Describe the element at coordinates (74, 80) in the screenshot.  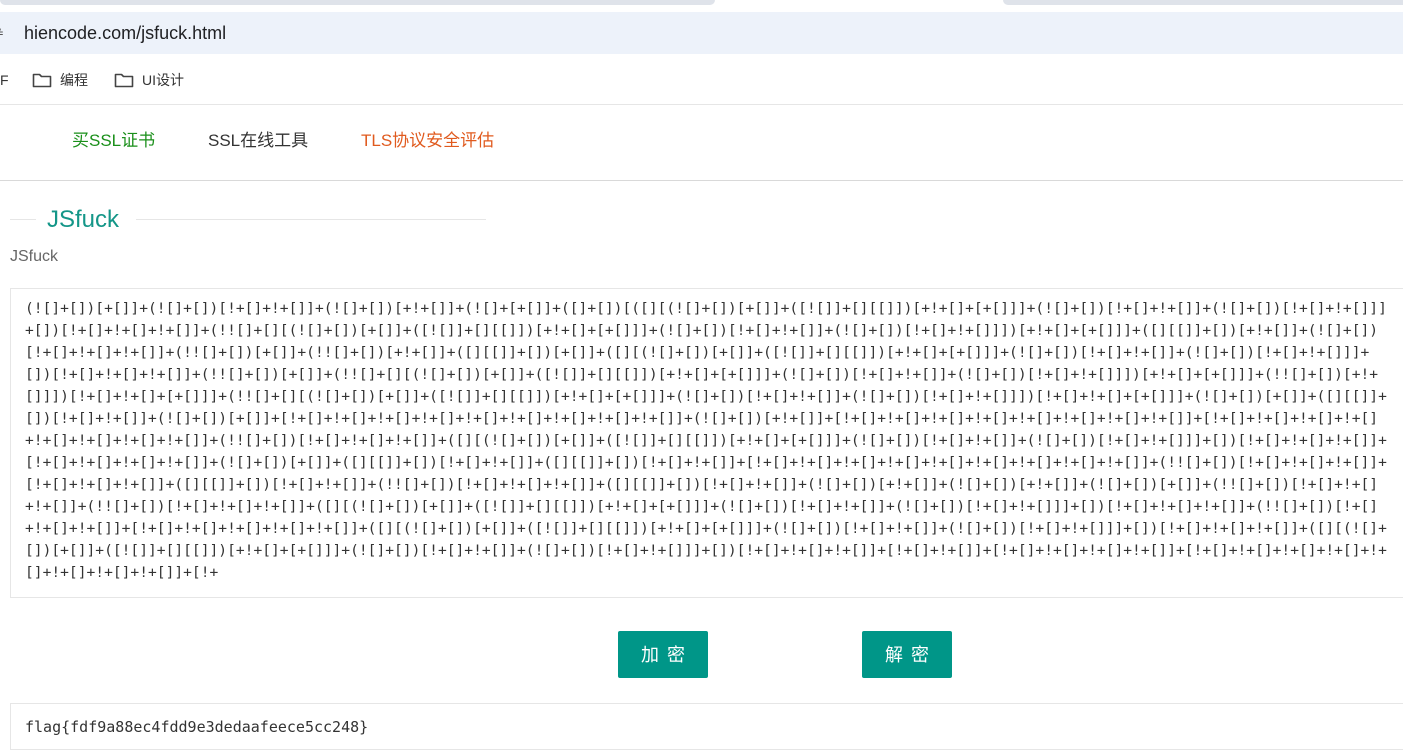
I see `bookmark-label: 编程` at that location.